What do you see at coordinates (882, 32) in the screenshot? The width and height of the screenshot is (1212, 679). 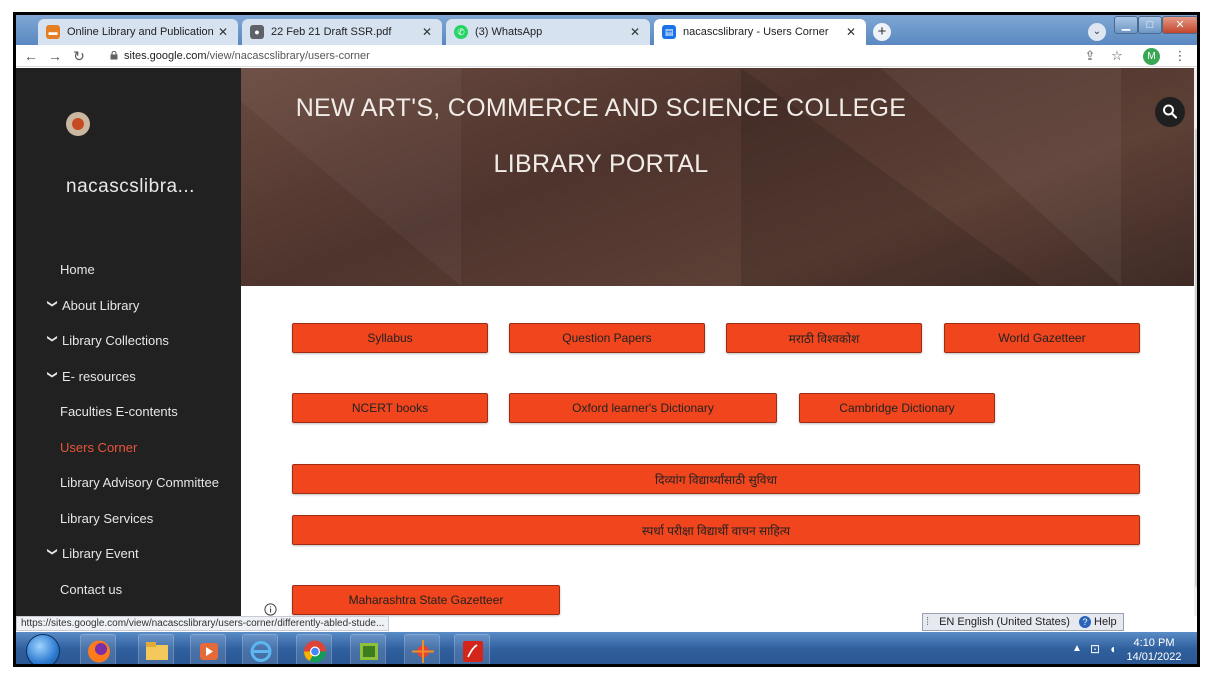 I see `new-tab-button: +` at bounding box center [882, 32].